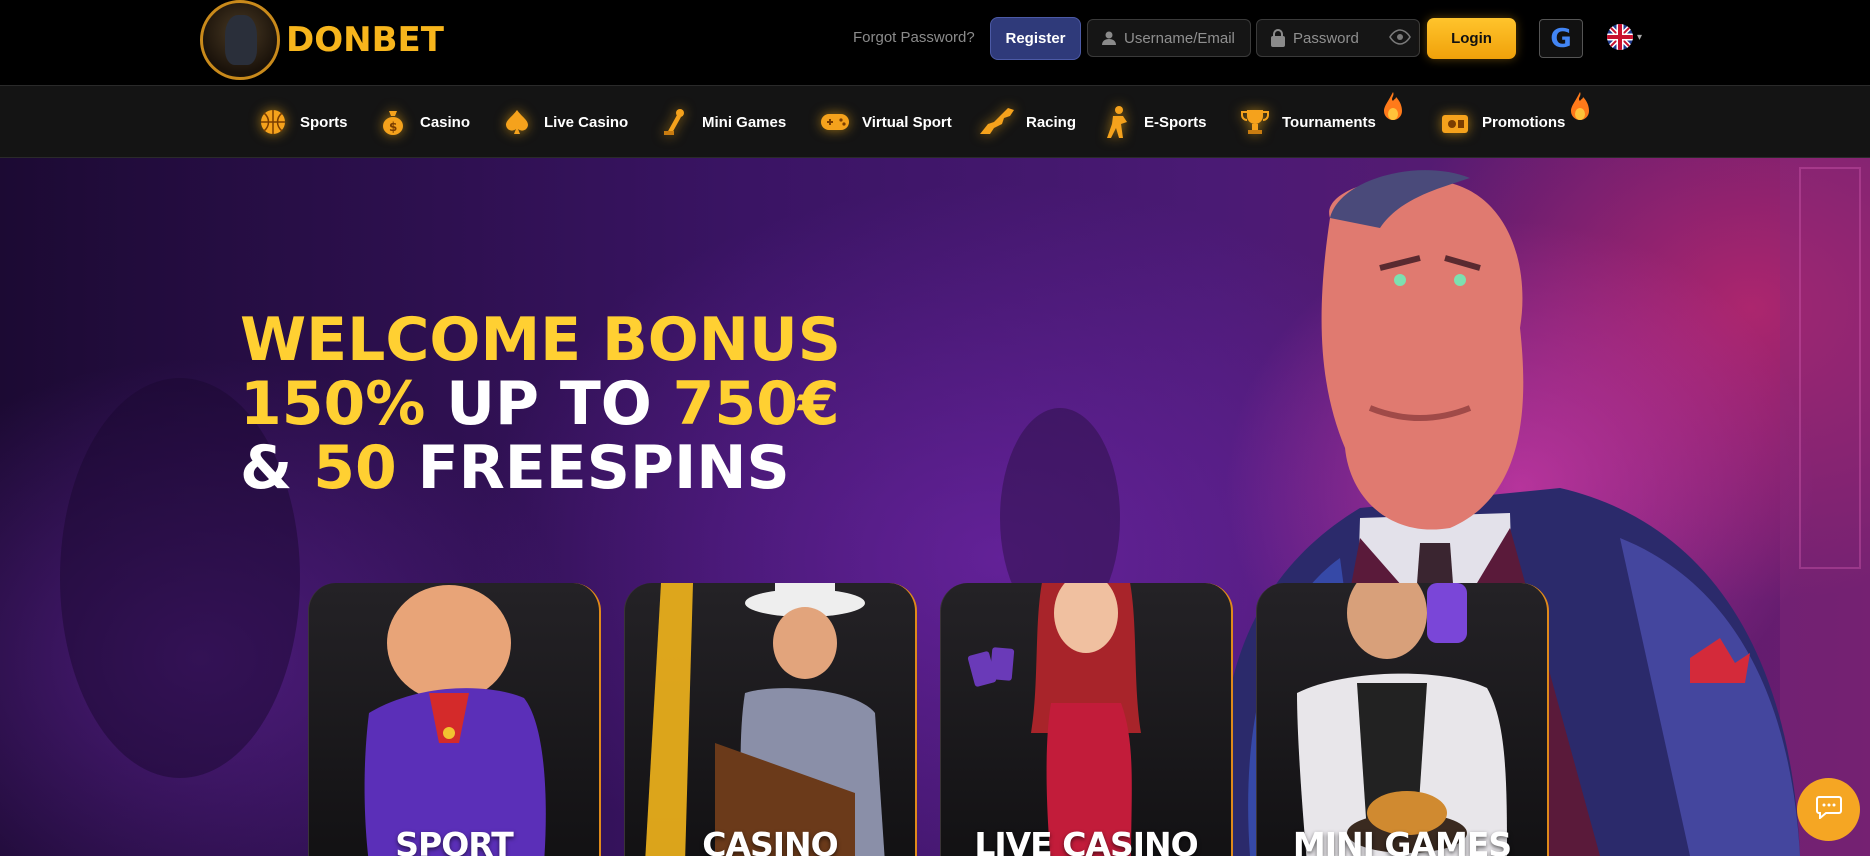 Image resolution: width=1870 pixels, height=856 pixels. Describe the element at coordinates (586, 122) in the screenshot. I see `nav-label: Live Casino` at that location.